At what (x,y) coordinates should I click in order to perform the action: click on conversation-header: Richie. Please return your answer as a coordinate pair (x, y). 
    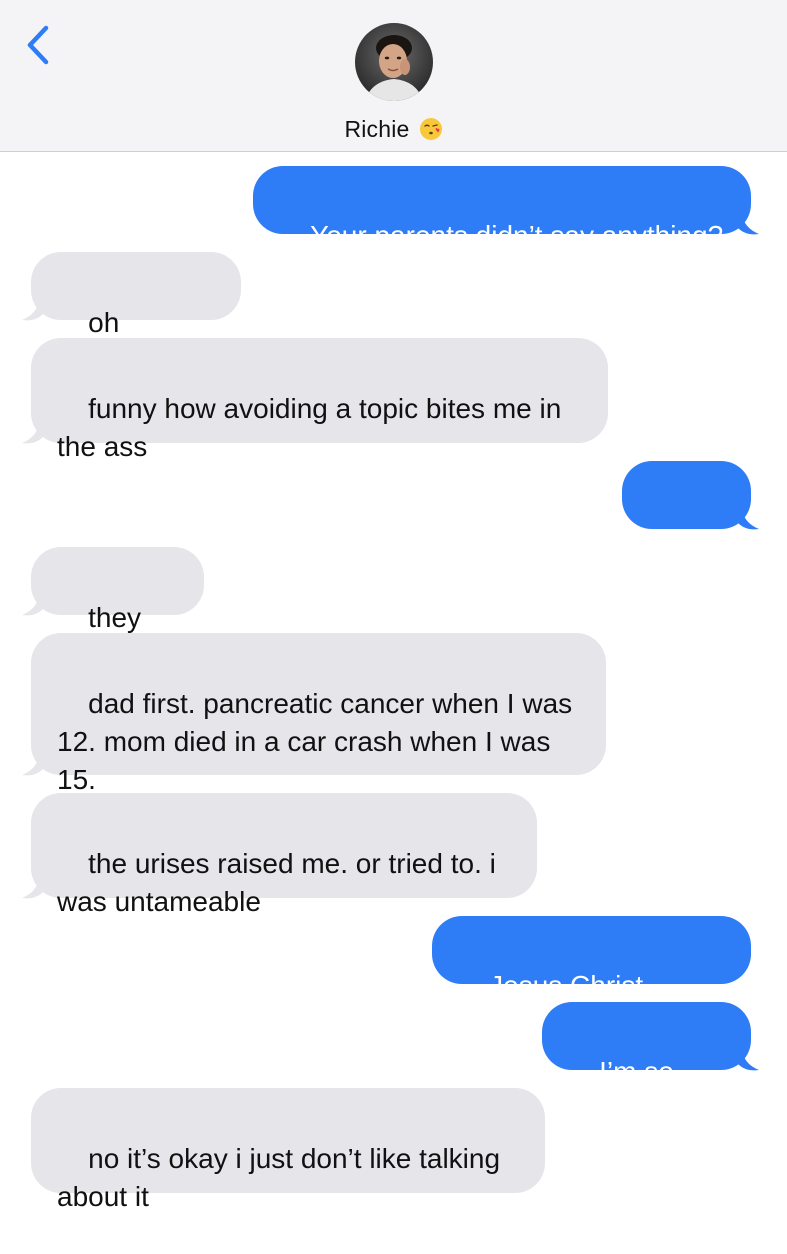
    Looking at the image, I should click on (393, 76).